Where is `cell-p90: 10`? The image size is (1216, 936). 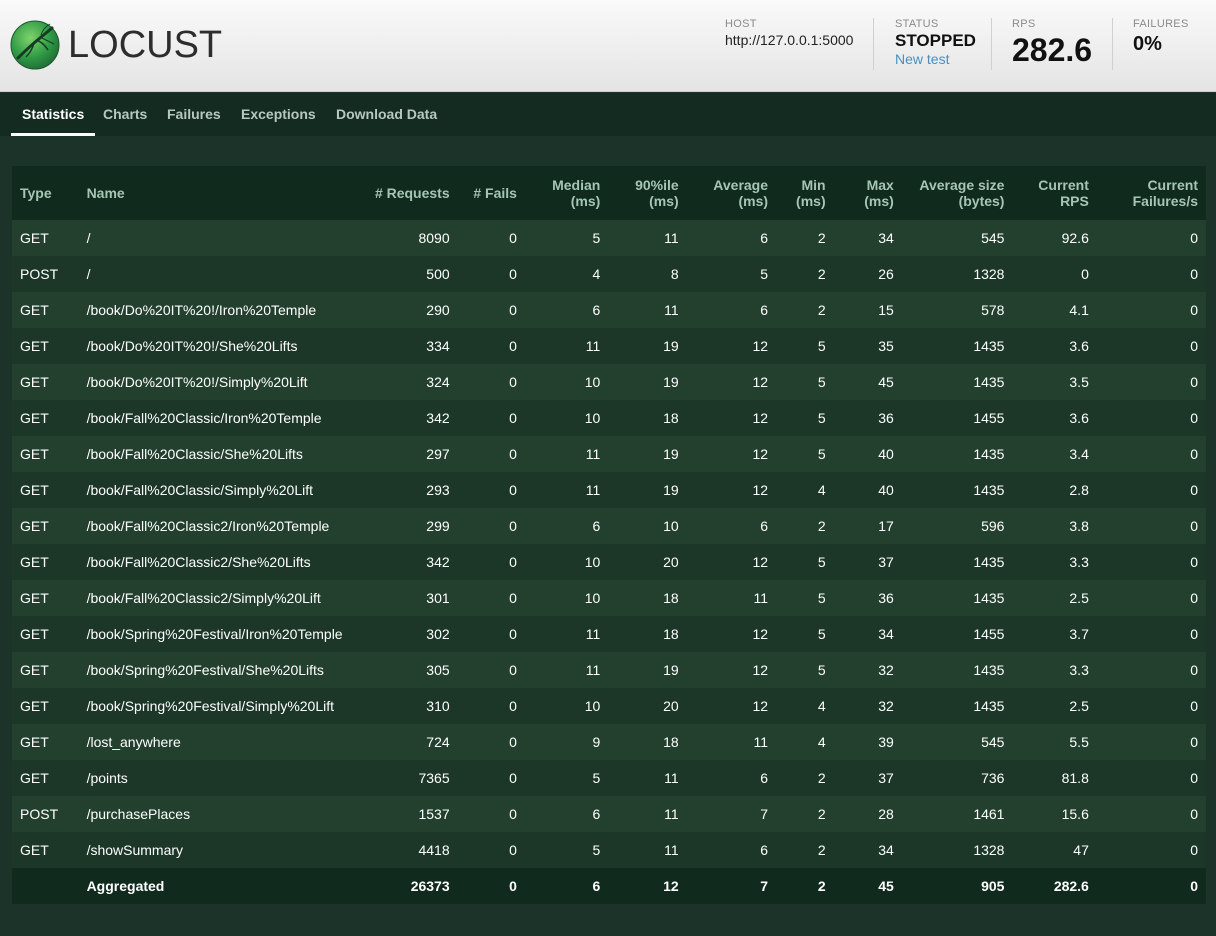 cell-p90: 10 is located at coordinates (671, 526).